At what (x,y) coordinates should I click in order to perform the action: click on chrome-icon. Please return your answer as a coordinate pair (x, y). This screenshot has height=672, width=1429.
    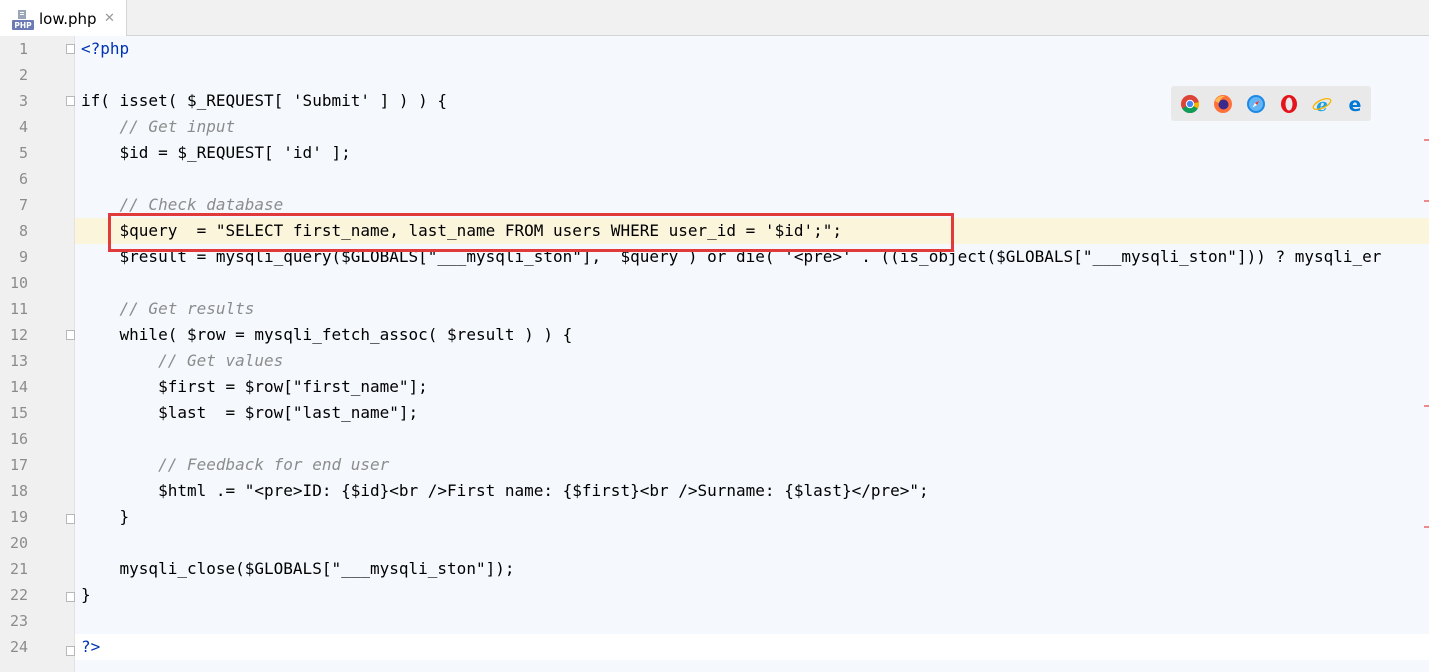
    Looking at the image, I should click on (1190, 104).